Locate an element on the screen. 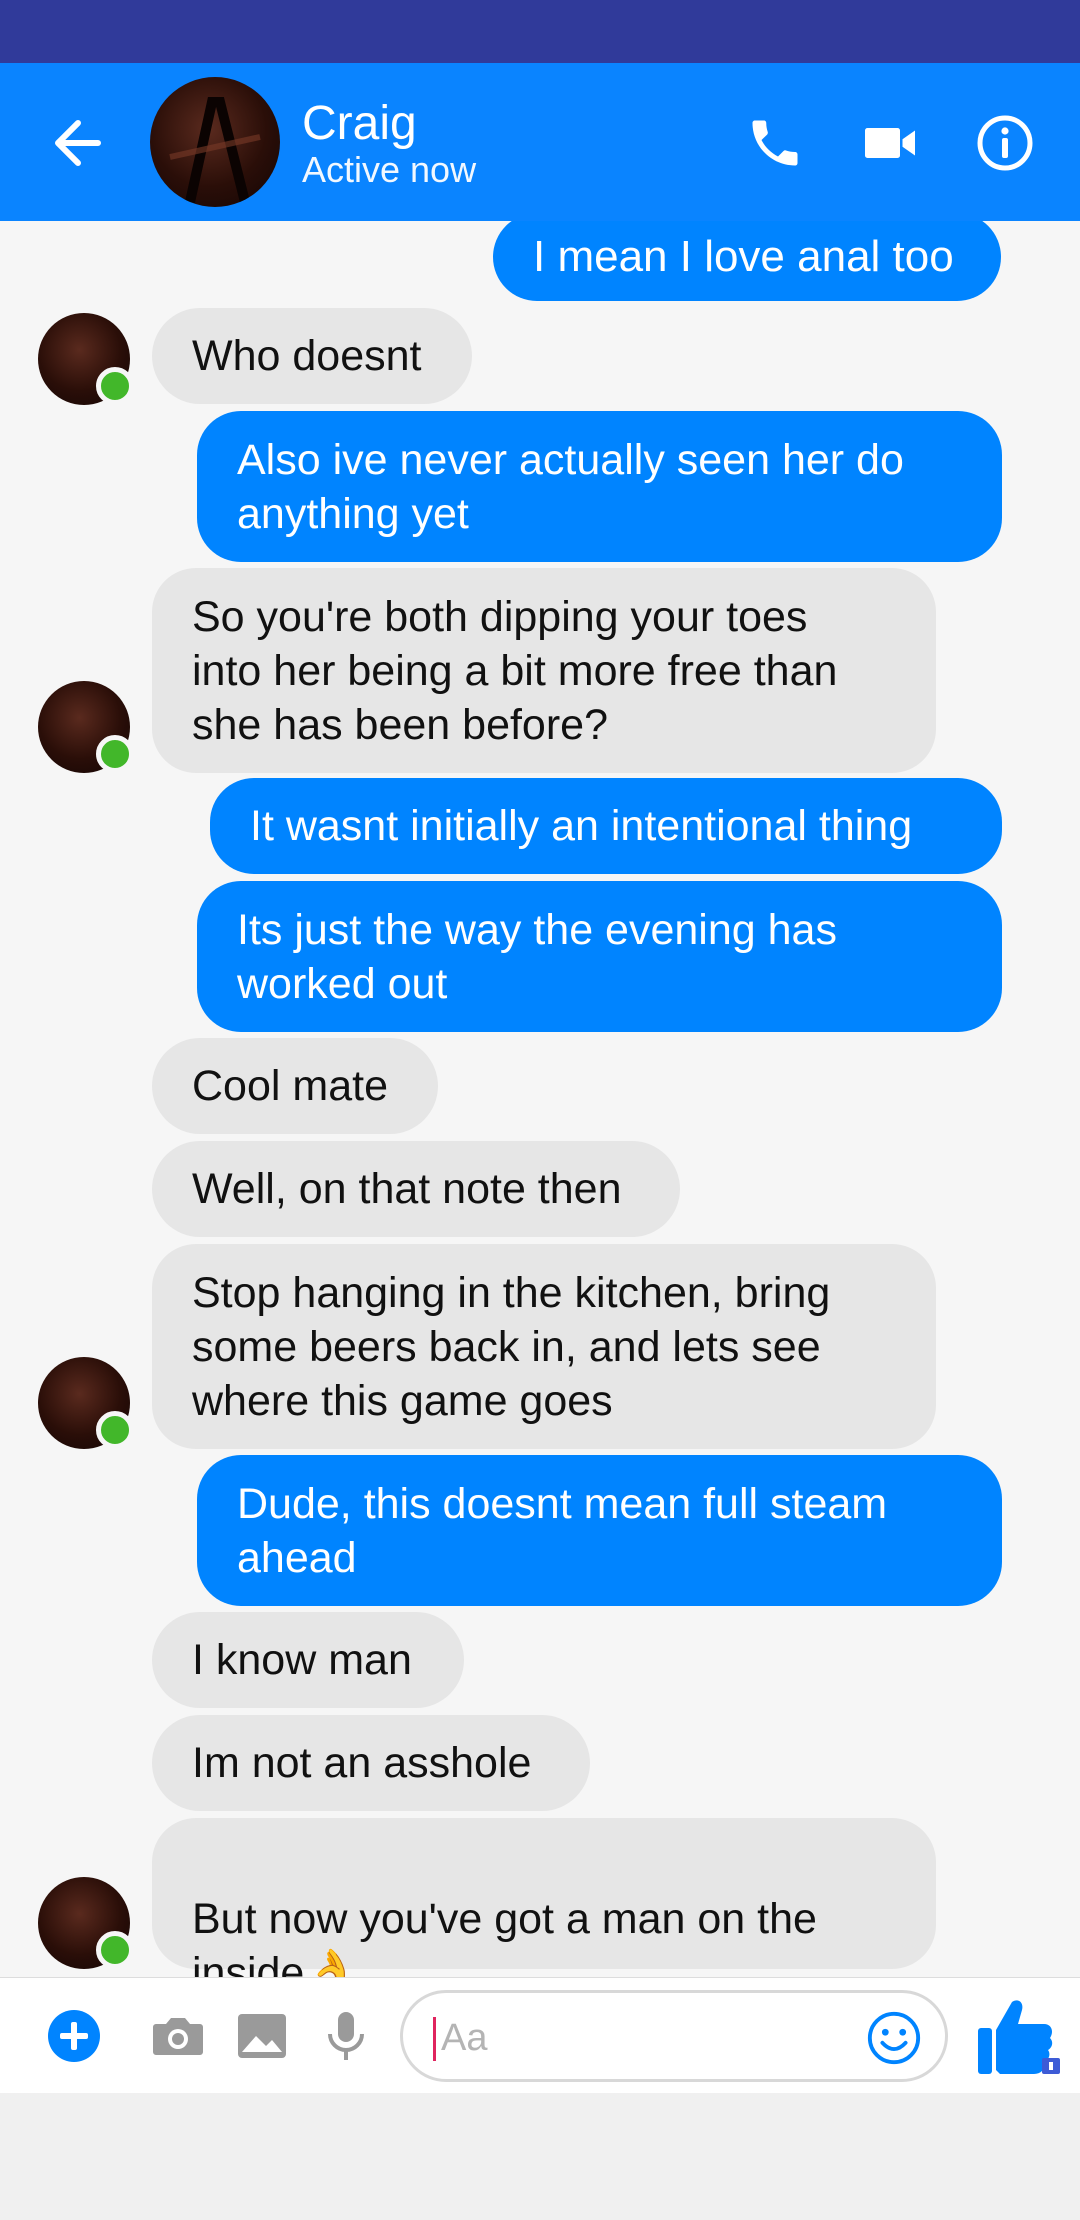 The width and height of the screenshot is (1080, 2220). back-arrow-icon is located at coordinates (76, 143).